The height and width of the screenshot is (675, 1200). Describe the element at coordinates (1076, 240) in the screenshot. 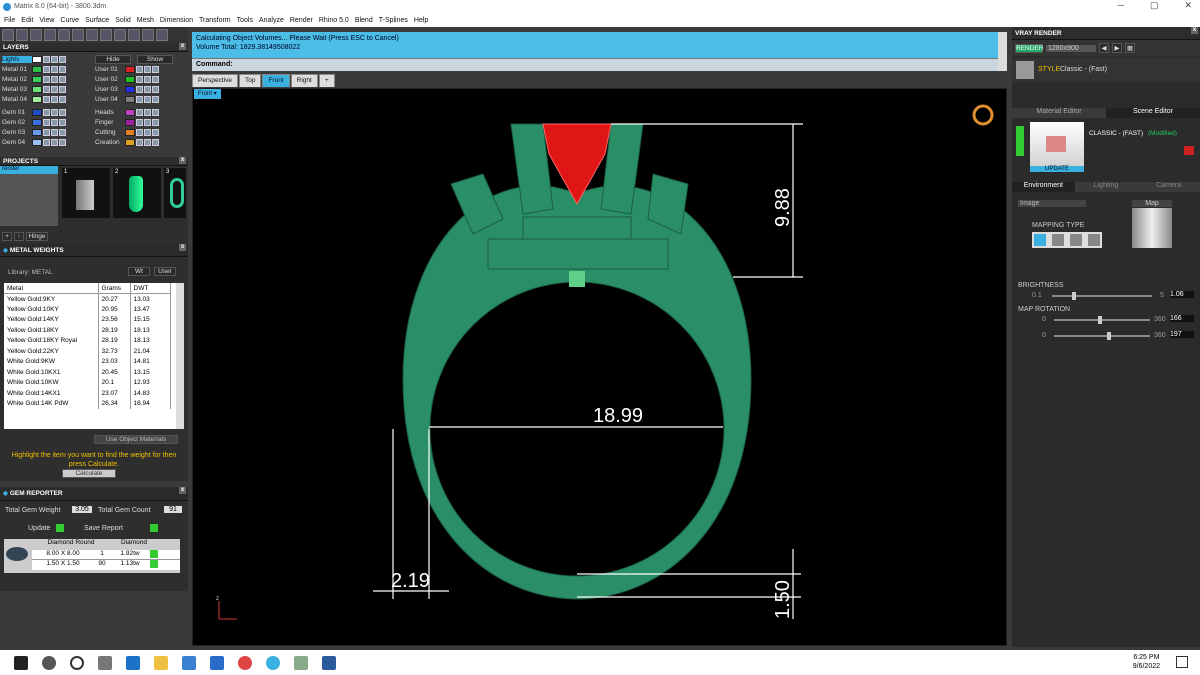

I see `sphere-map-icon` at that location.